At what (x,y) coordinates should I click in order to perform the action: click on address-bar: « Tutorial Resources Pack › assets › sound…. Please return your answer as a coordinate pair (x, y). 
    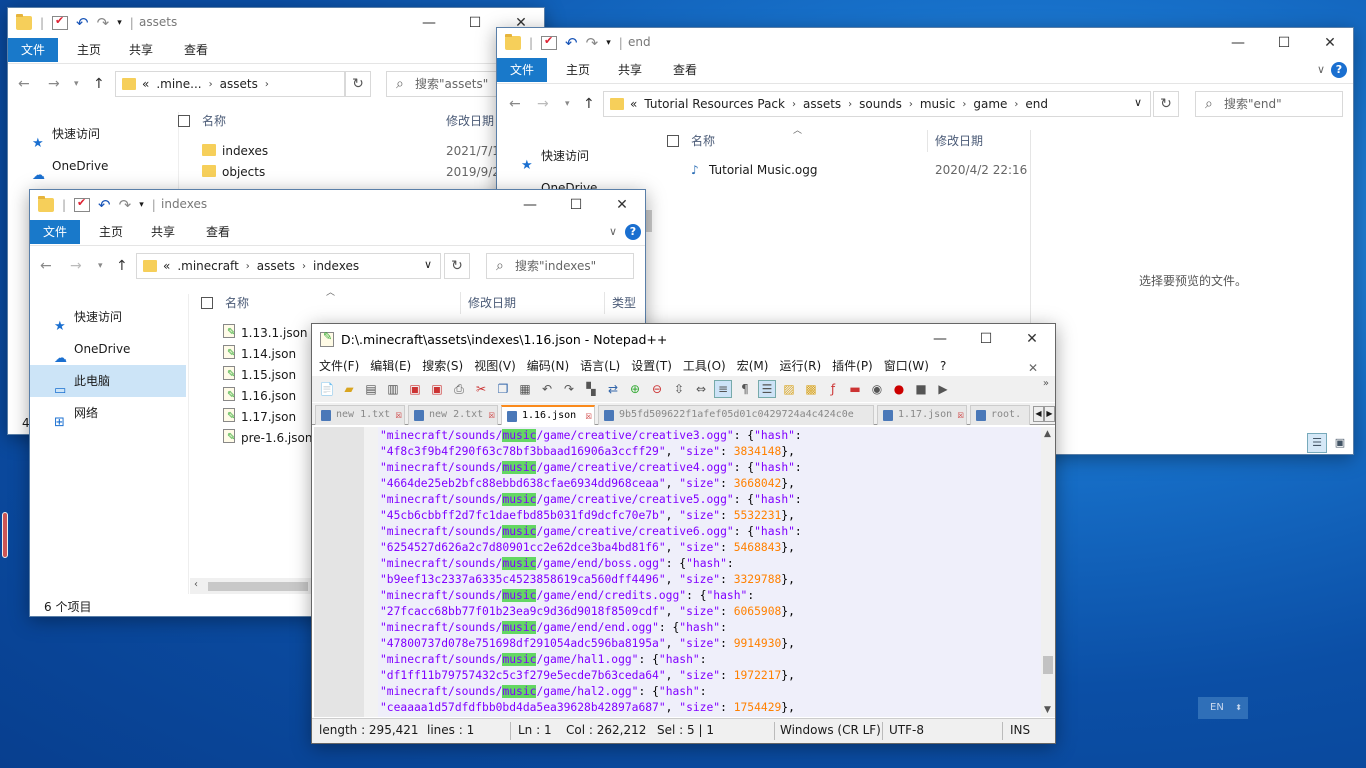
    Looking at the image, I should click on (877, 104).